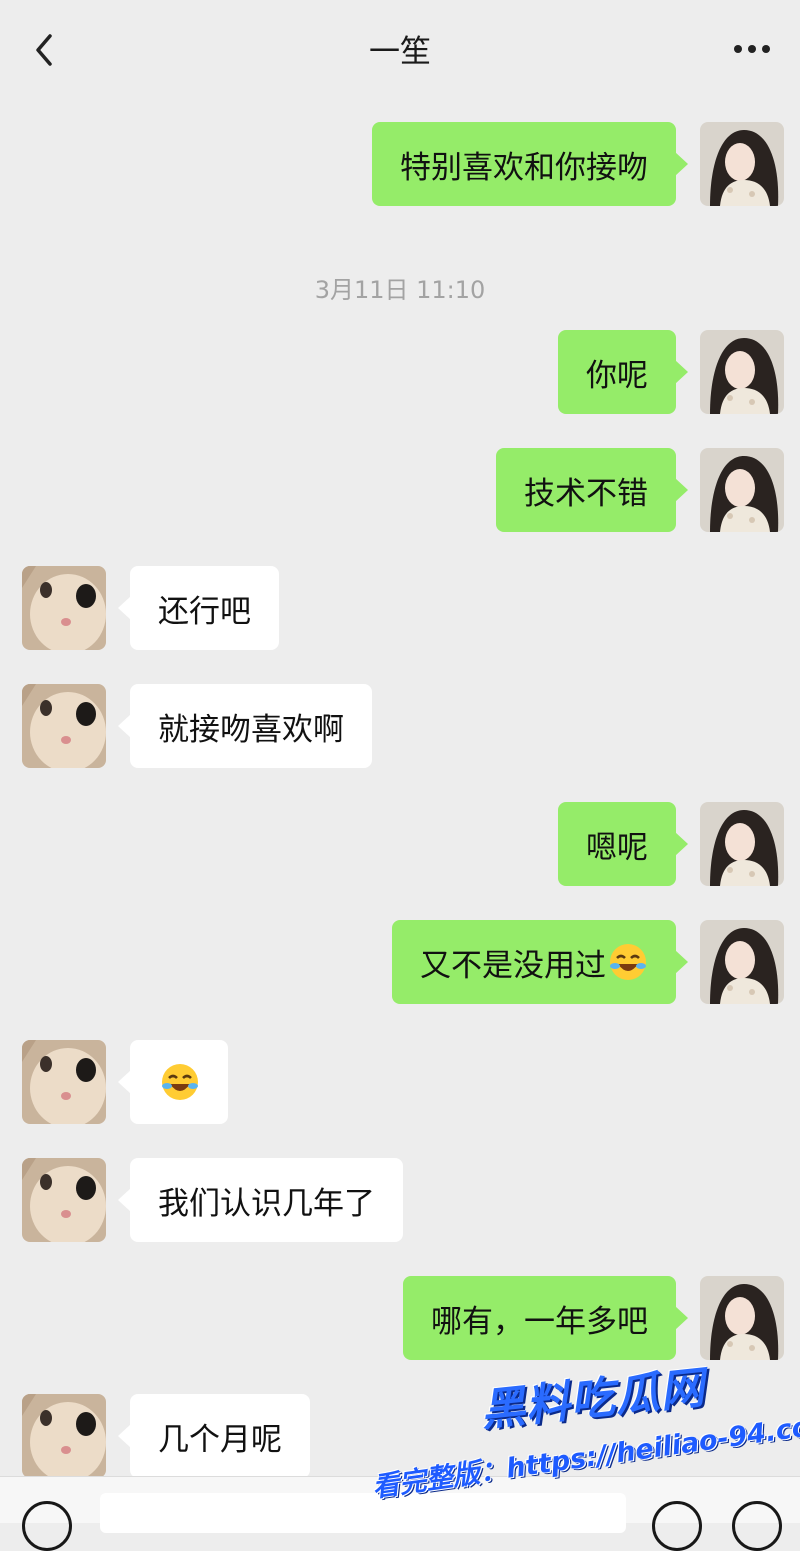  What do you see at coordinates (400, 290) in the screenshot?
I see `message-timestamp: 3月11日 11:10` at bounding box center [400, 290].